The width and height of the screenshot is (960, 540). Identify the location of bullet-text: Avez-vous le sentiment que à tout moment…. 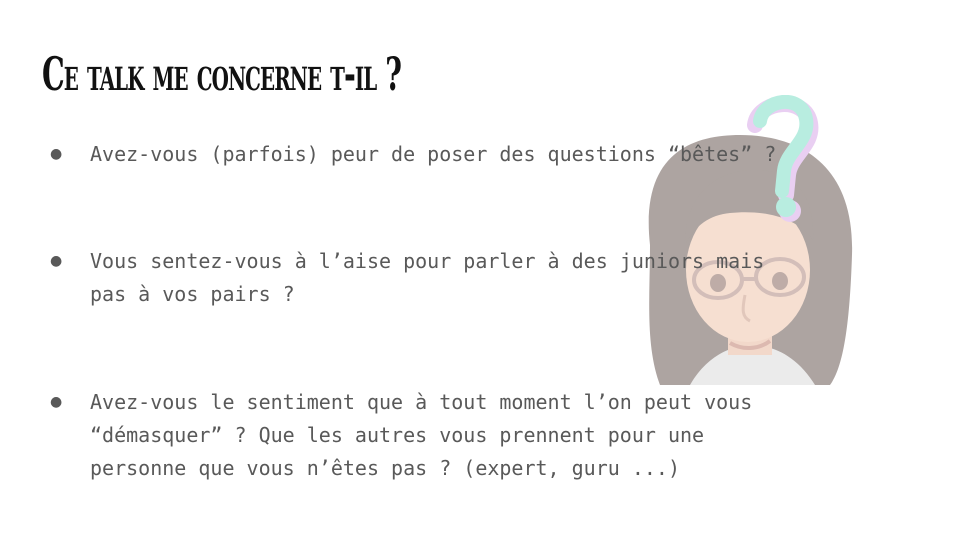
(421, 435).